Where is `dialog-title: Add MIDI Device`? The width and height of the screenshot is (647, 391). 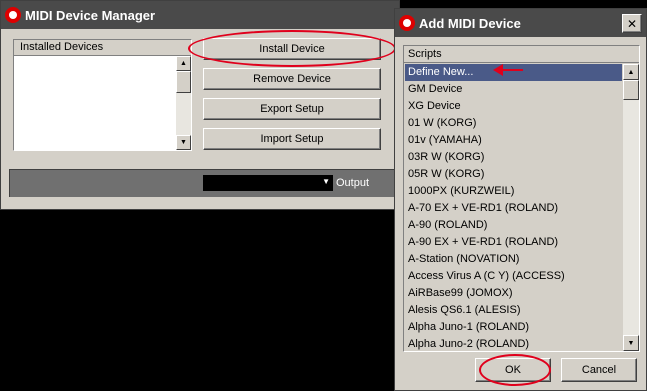 dialog-title: Add MIDI Device is located at coordinates (470, 23).